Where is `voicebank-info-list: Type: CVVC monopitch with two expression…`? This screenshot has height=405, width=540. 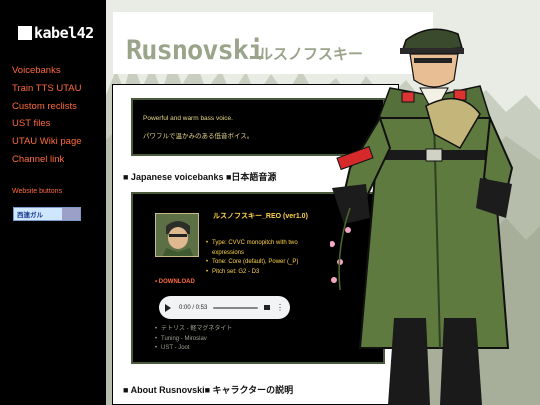
voicebank-info-list: Type: CVVC monopitch with two expression… is located at coordinates (257, 258).